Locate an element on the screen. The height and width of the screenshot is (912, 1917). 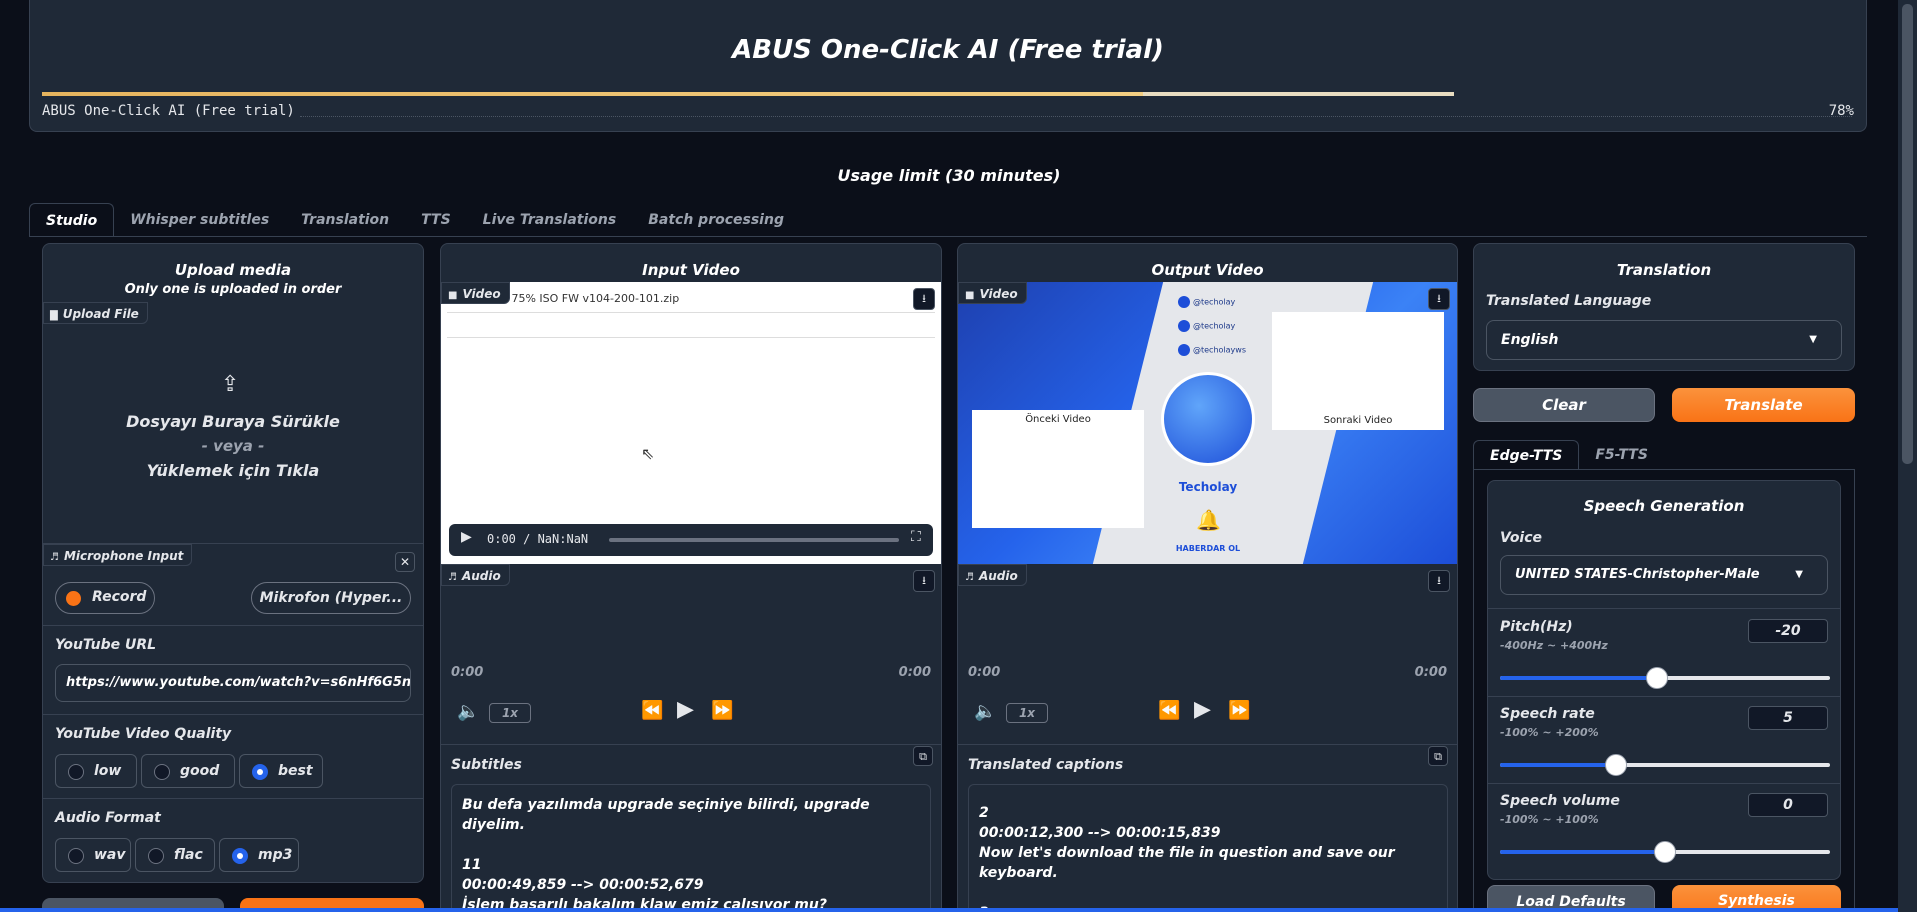
pitch-input: -20 is located at coordinates (1788, 631).